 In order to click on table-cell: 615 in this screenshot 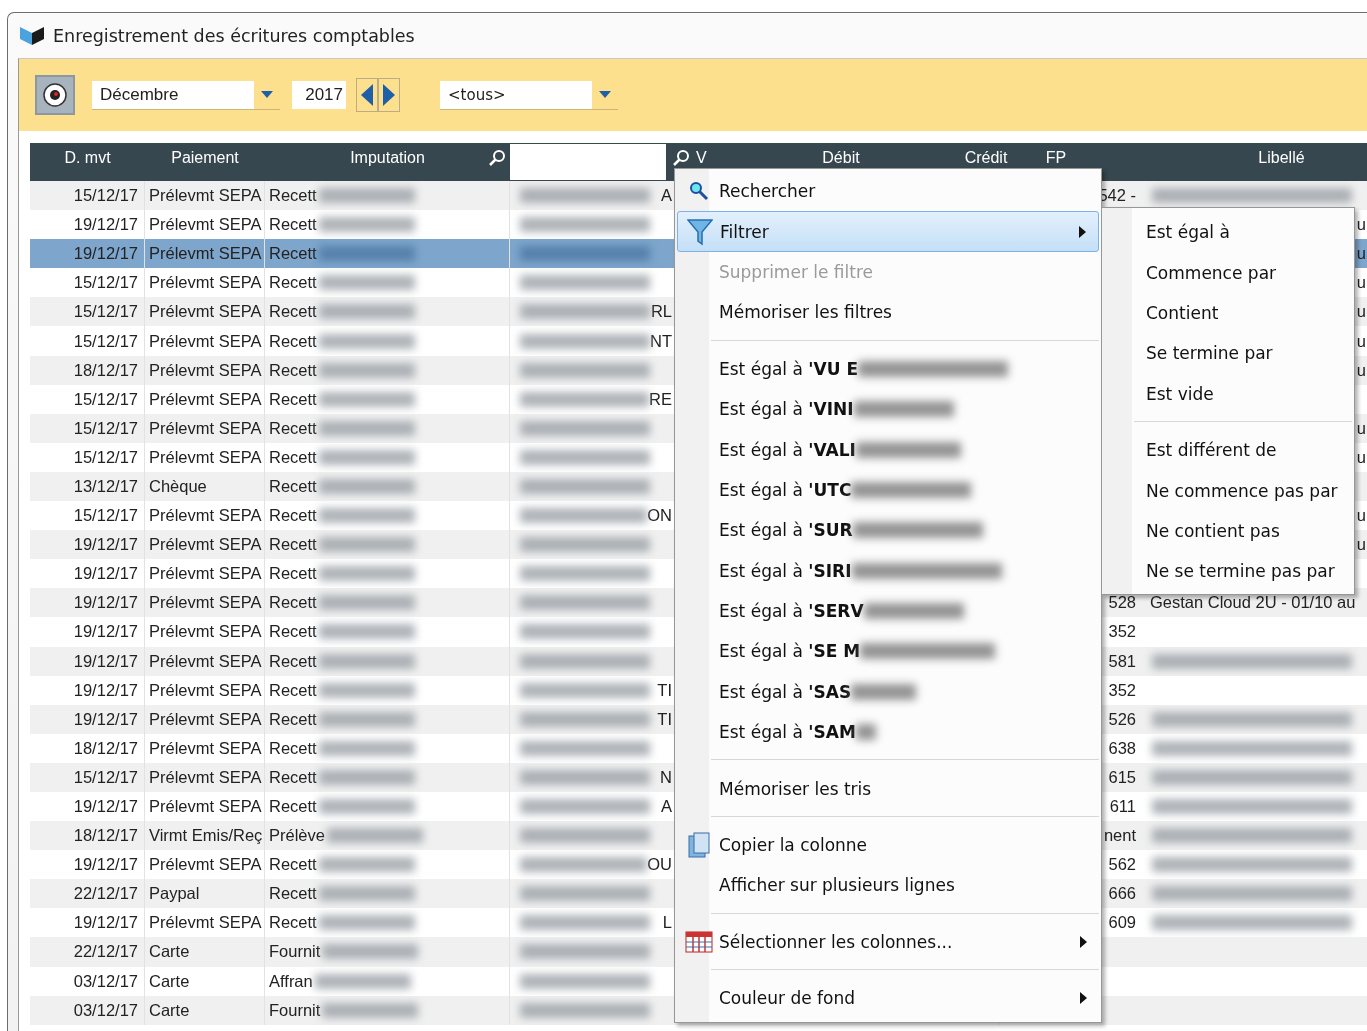, I will do `click(1122, 777)`.